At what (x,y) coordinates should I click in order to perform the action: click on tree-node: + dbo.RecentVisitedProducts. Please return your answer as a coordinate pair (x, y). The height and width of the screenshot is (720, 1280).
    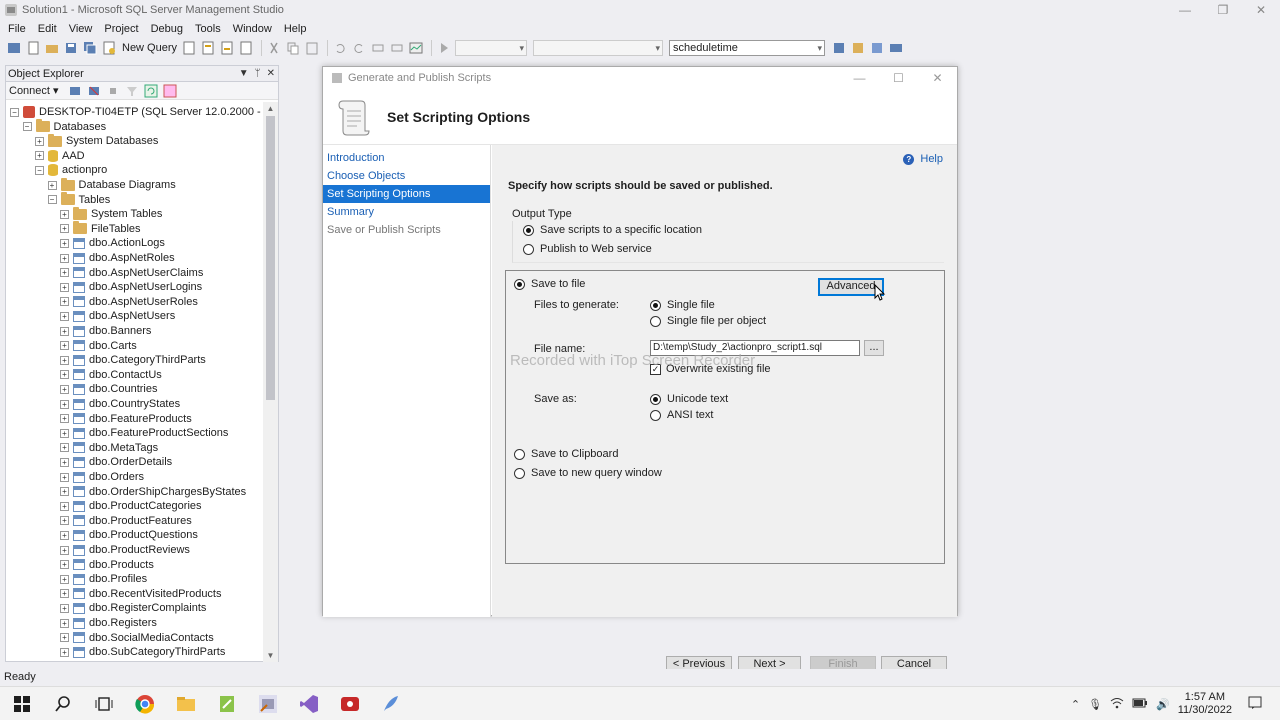
    Looking at the image, I should click on (141, 594).